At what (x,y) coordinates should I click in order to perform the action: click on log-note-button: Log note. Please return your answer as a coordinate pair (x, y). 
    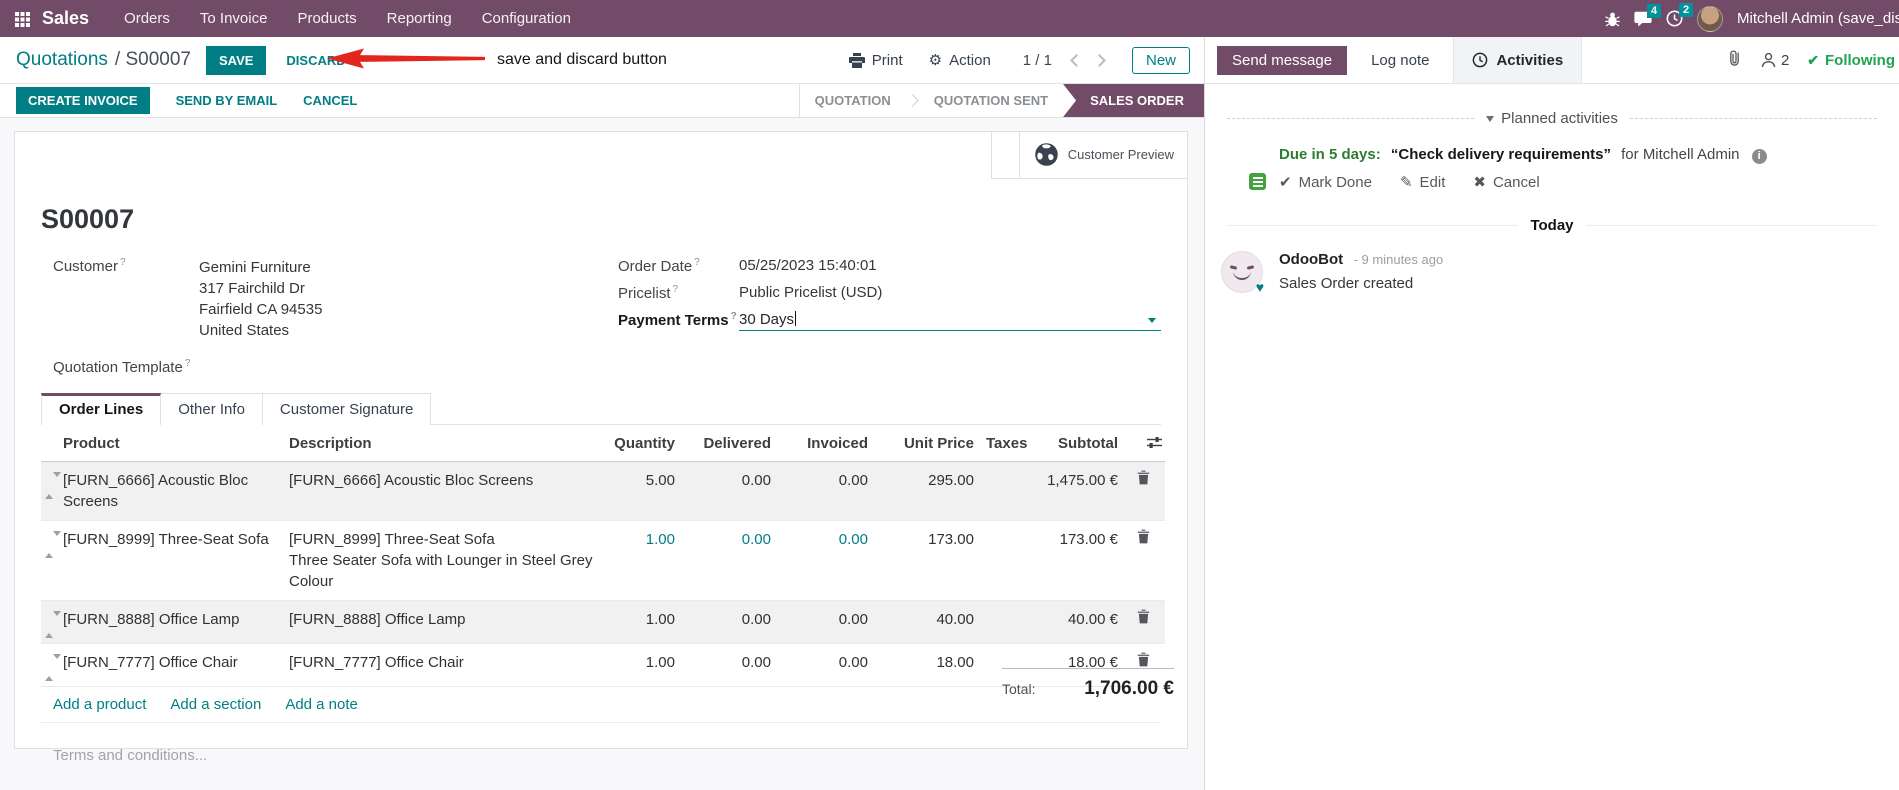
    Looking at the image, I should click on (1400, 60).